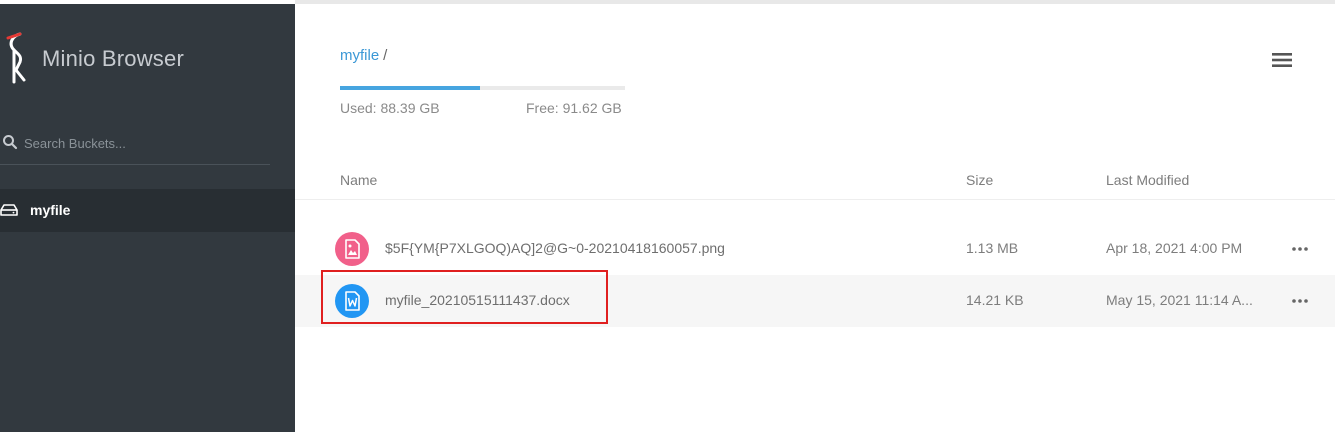  What do you see at coordinates (482, 88) in the screenshot?
I see `storage-usage-bar` at bounding box center [482, 88].